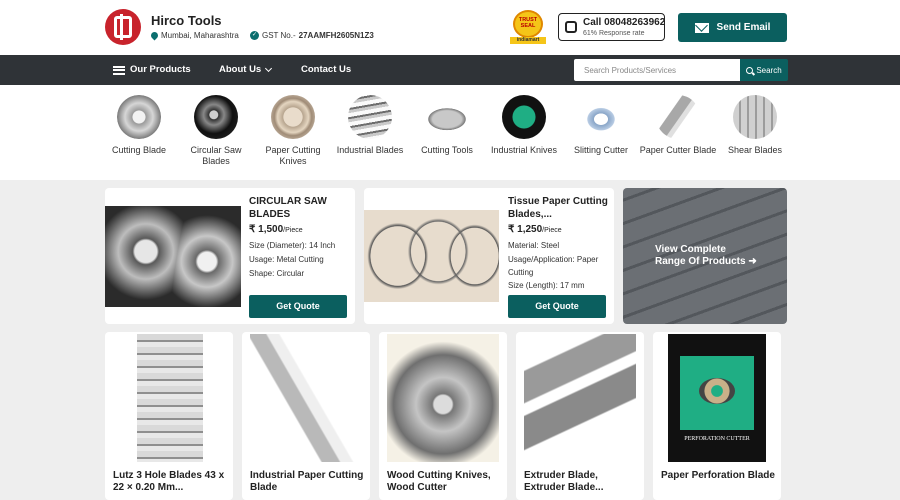  I want to click on product-title: Wood Cutting Knives, Wood Cutter, so click(445, 482).